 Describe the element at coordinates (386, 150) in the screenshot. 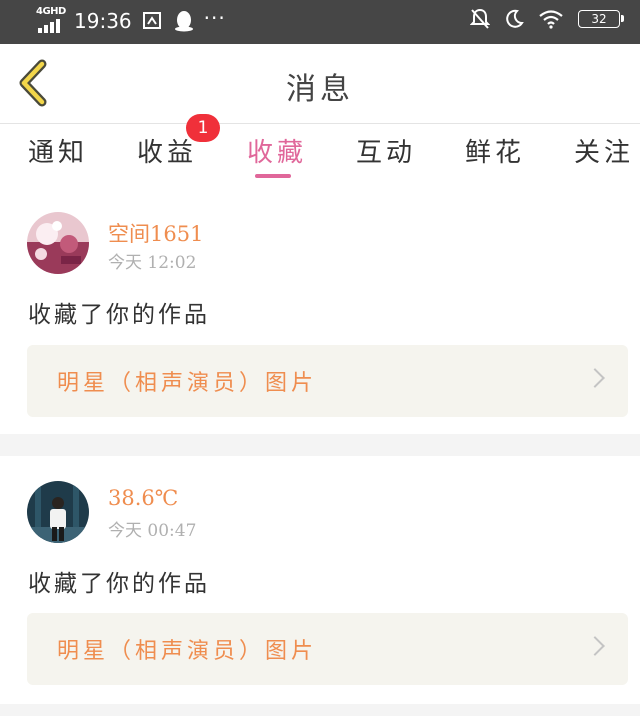

I see `tab-interactions: 互动` at that location.